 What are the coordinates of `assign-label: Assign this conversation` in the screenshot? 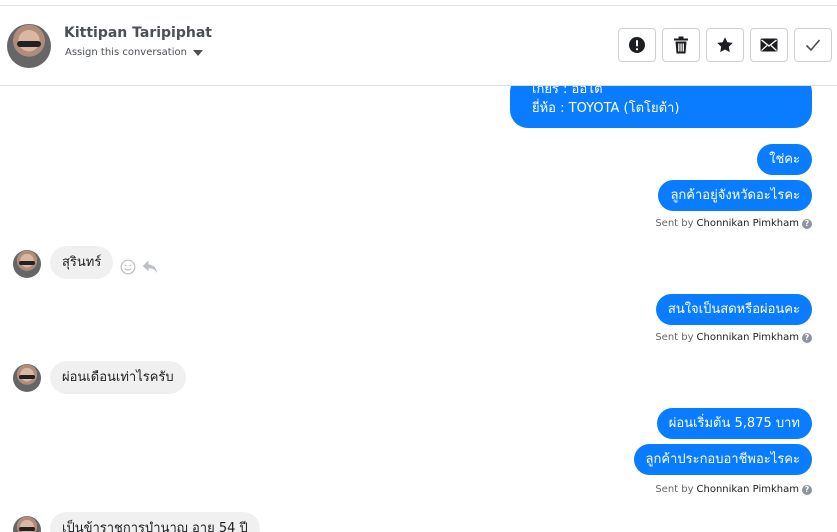 It's located at (126, 52).